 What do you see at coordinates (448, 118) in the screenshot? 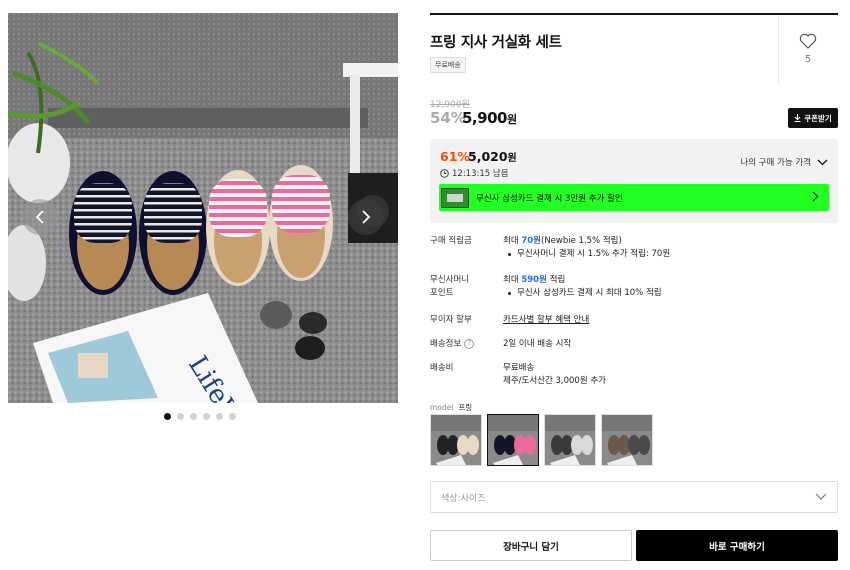
I see `discount-rate: 54%` at bounding box center [448, 118].